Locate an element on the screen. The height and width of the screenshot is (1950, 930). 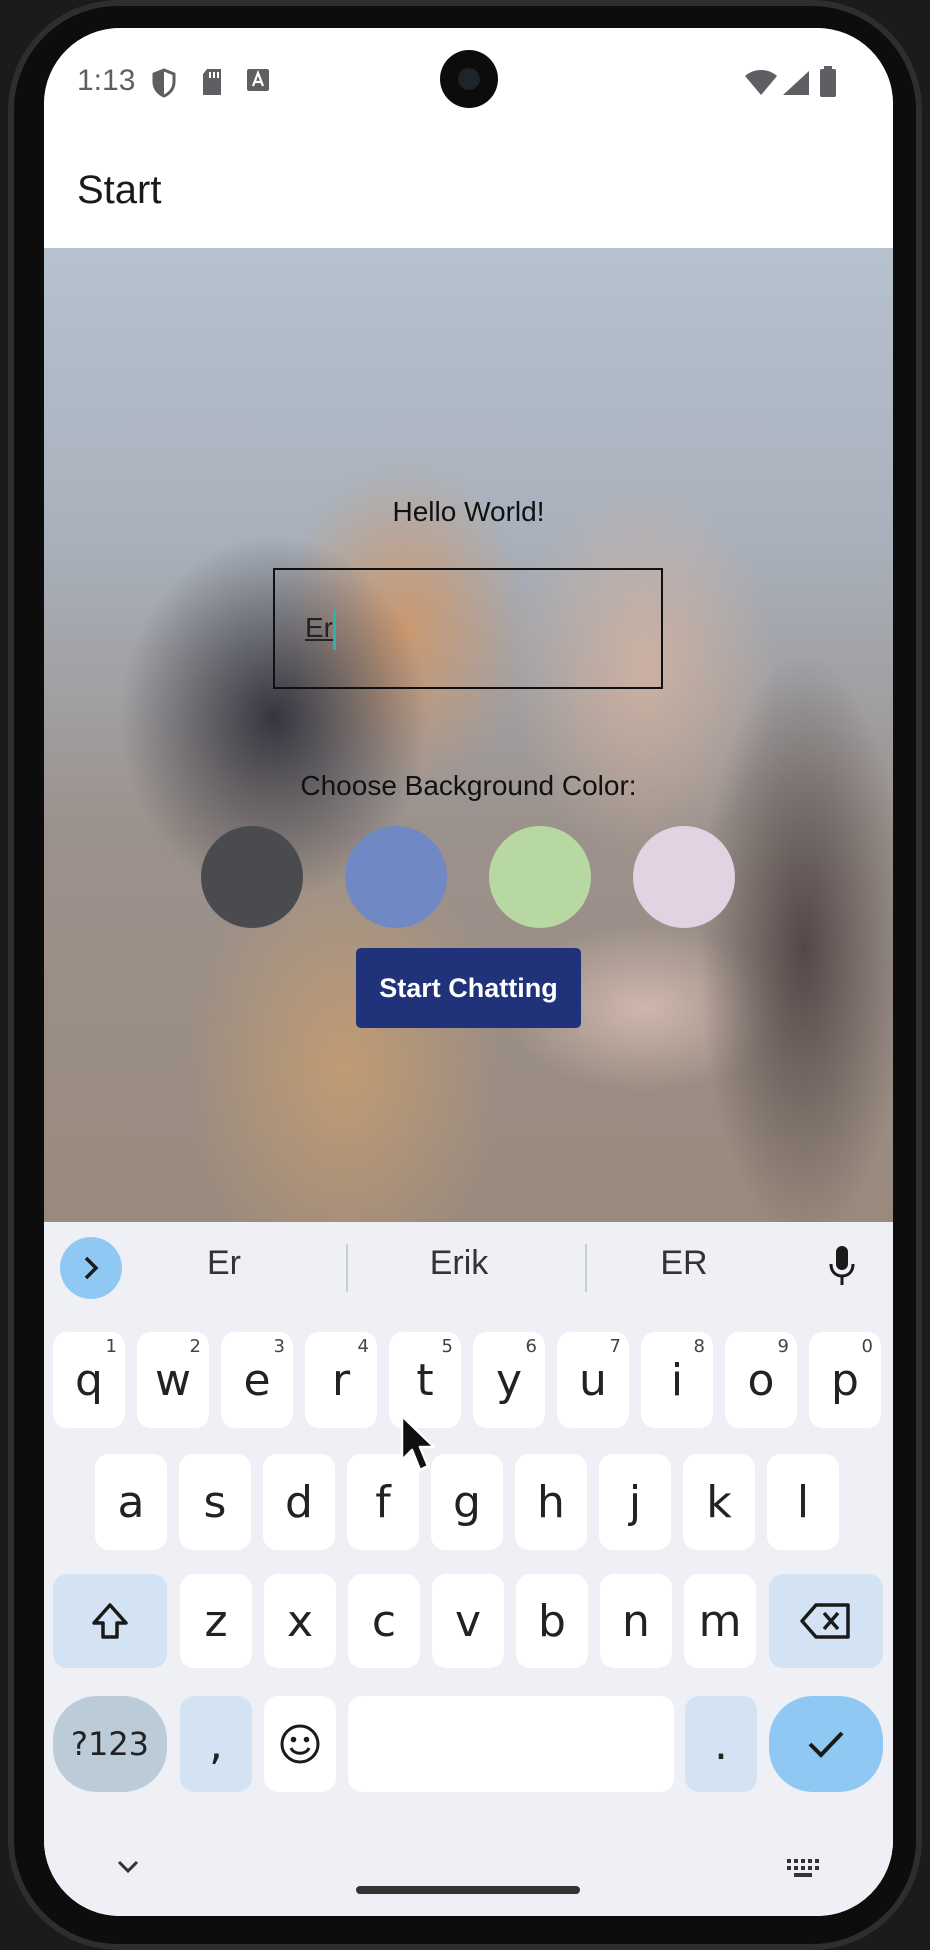
key-p: p0 is located at coordinates (845, 1380).